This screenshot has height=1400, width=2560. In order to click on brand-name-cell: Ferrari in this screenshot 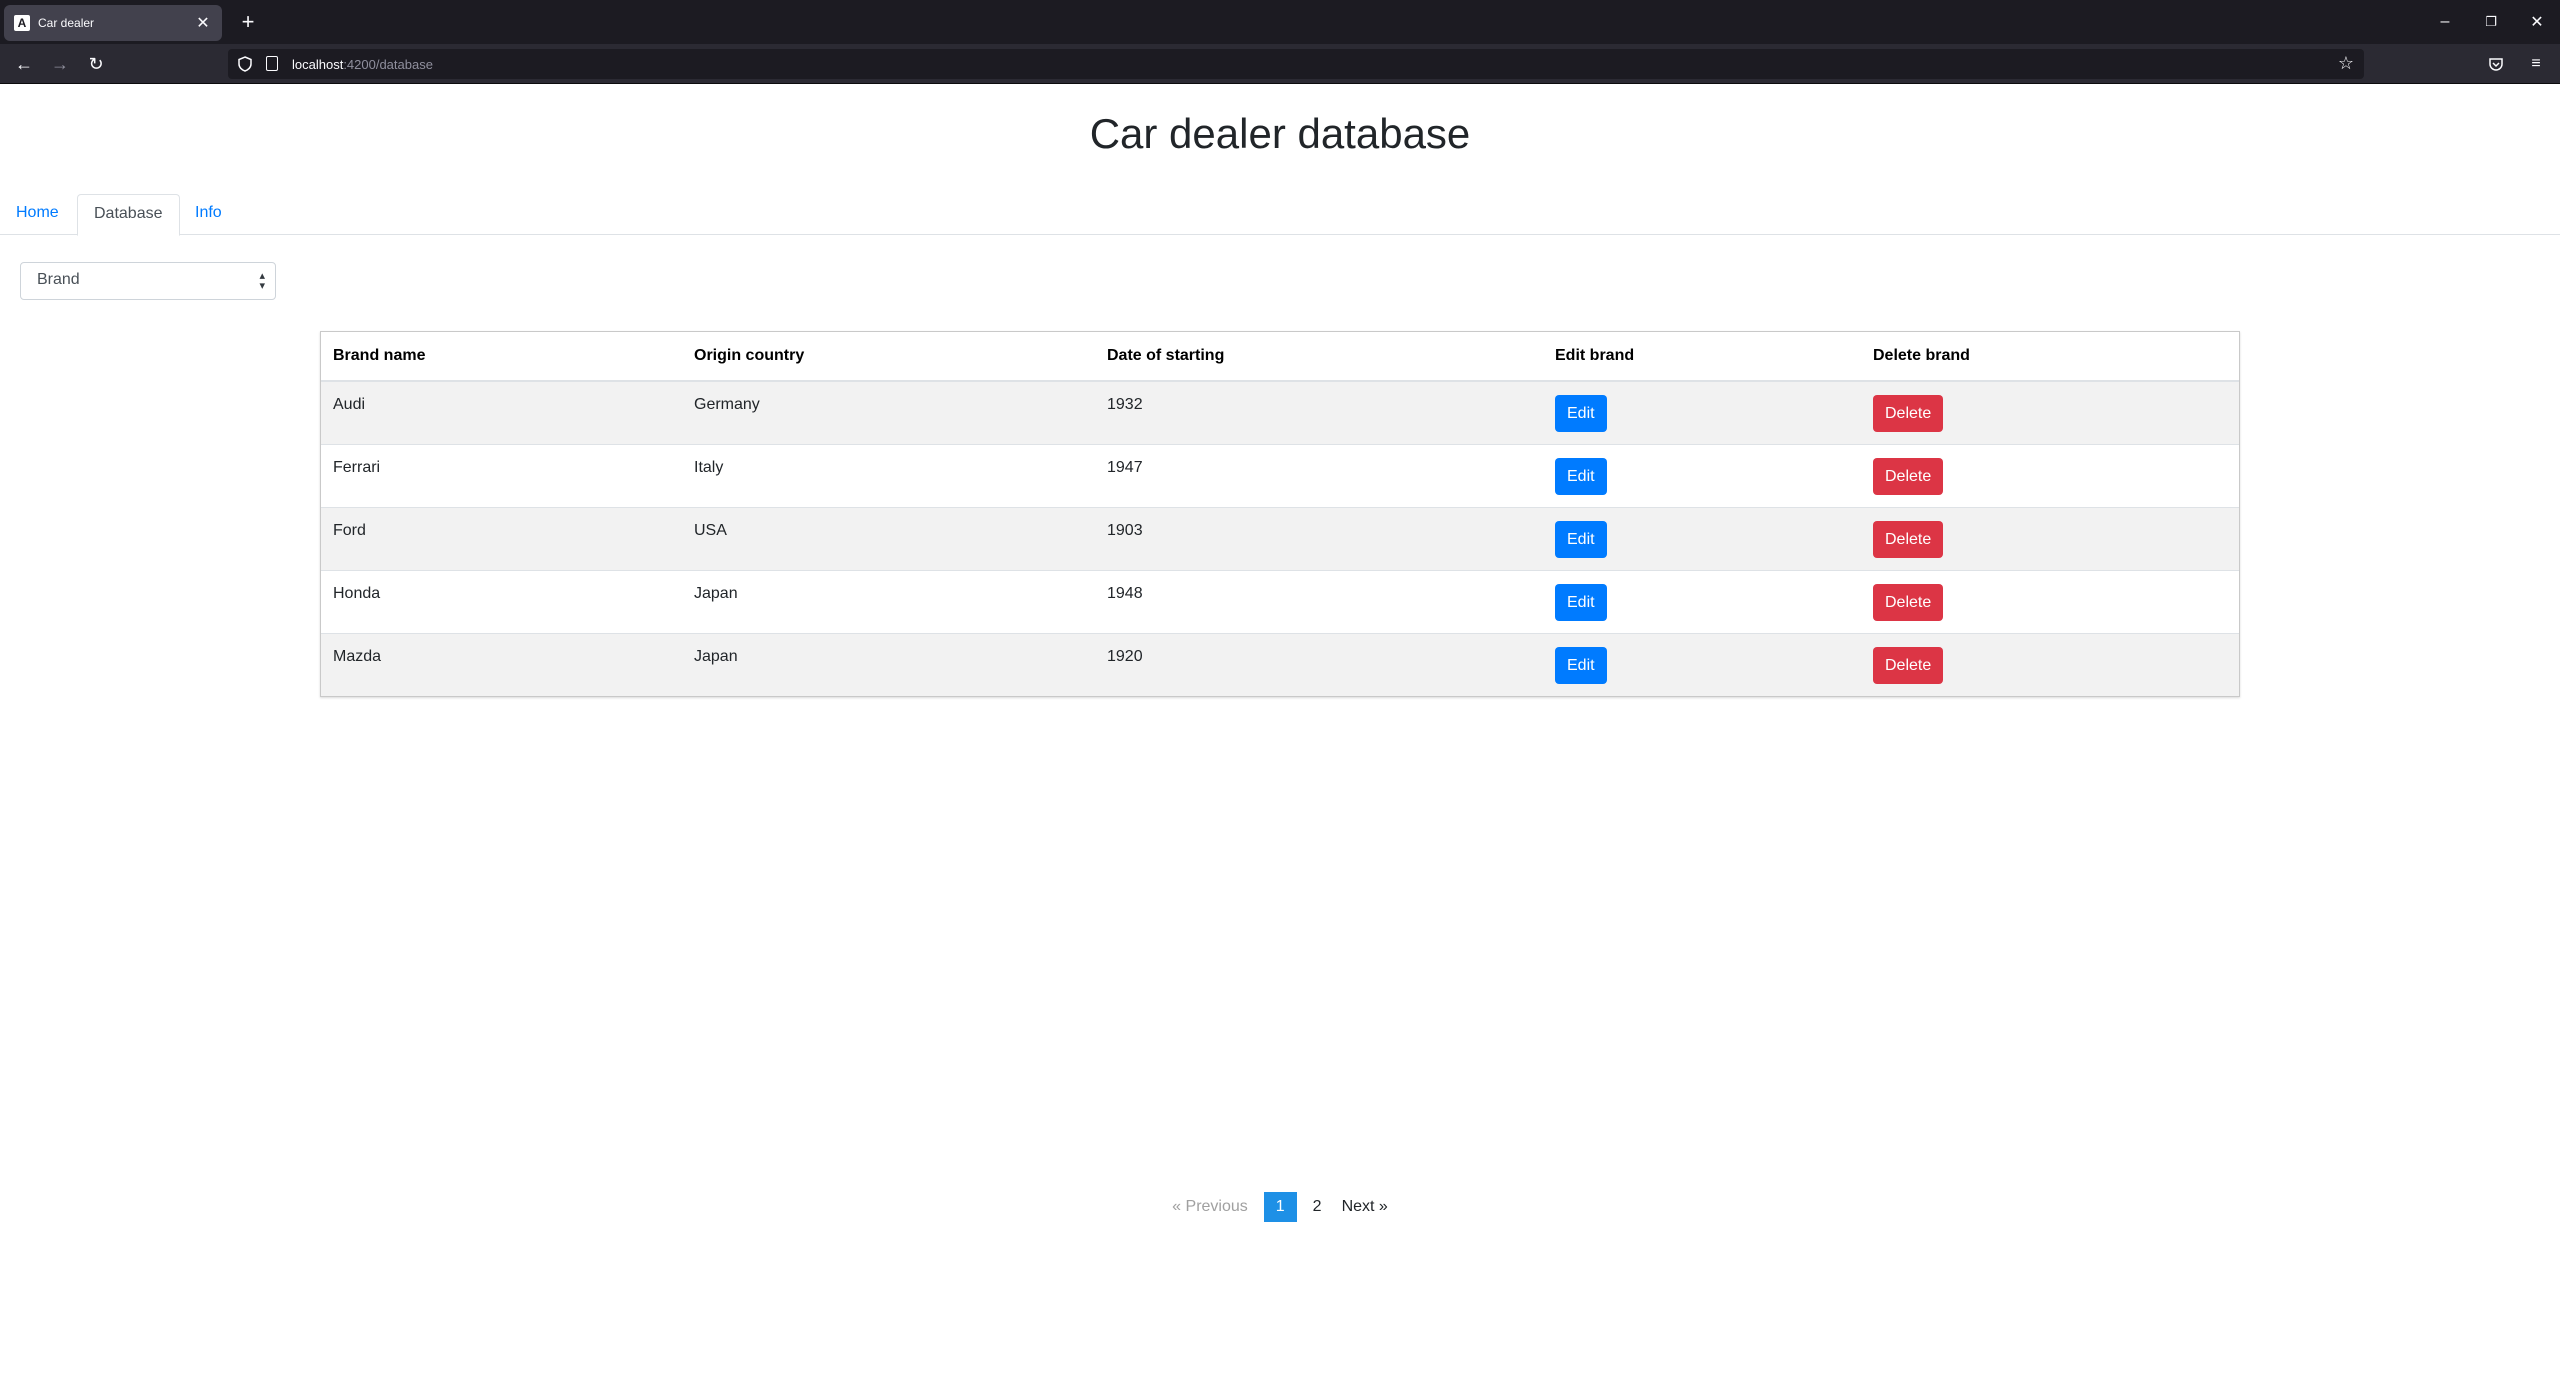, I will do `click(501, 475)`.